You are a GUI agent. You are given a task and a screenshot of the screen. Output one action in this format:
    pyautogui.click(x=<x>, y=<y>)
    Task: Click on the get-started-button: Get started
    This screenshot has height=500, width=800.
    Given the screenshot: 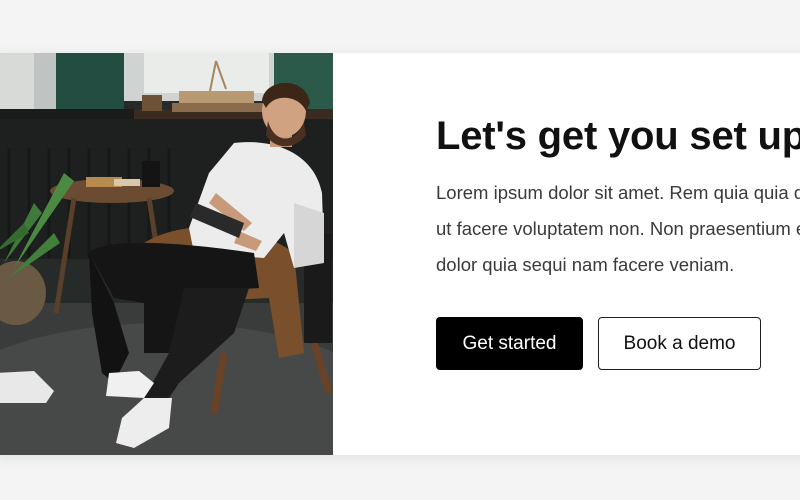 What is the action you would take?
    pyautogui.click(x=509, y=343)
    